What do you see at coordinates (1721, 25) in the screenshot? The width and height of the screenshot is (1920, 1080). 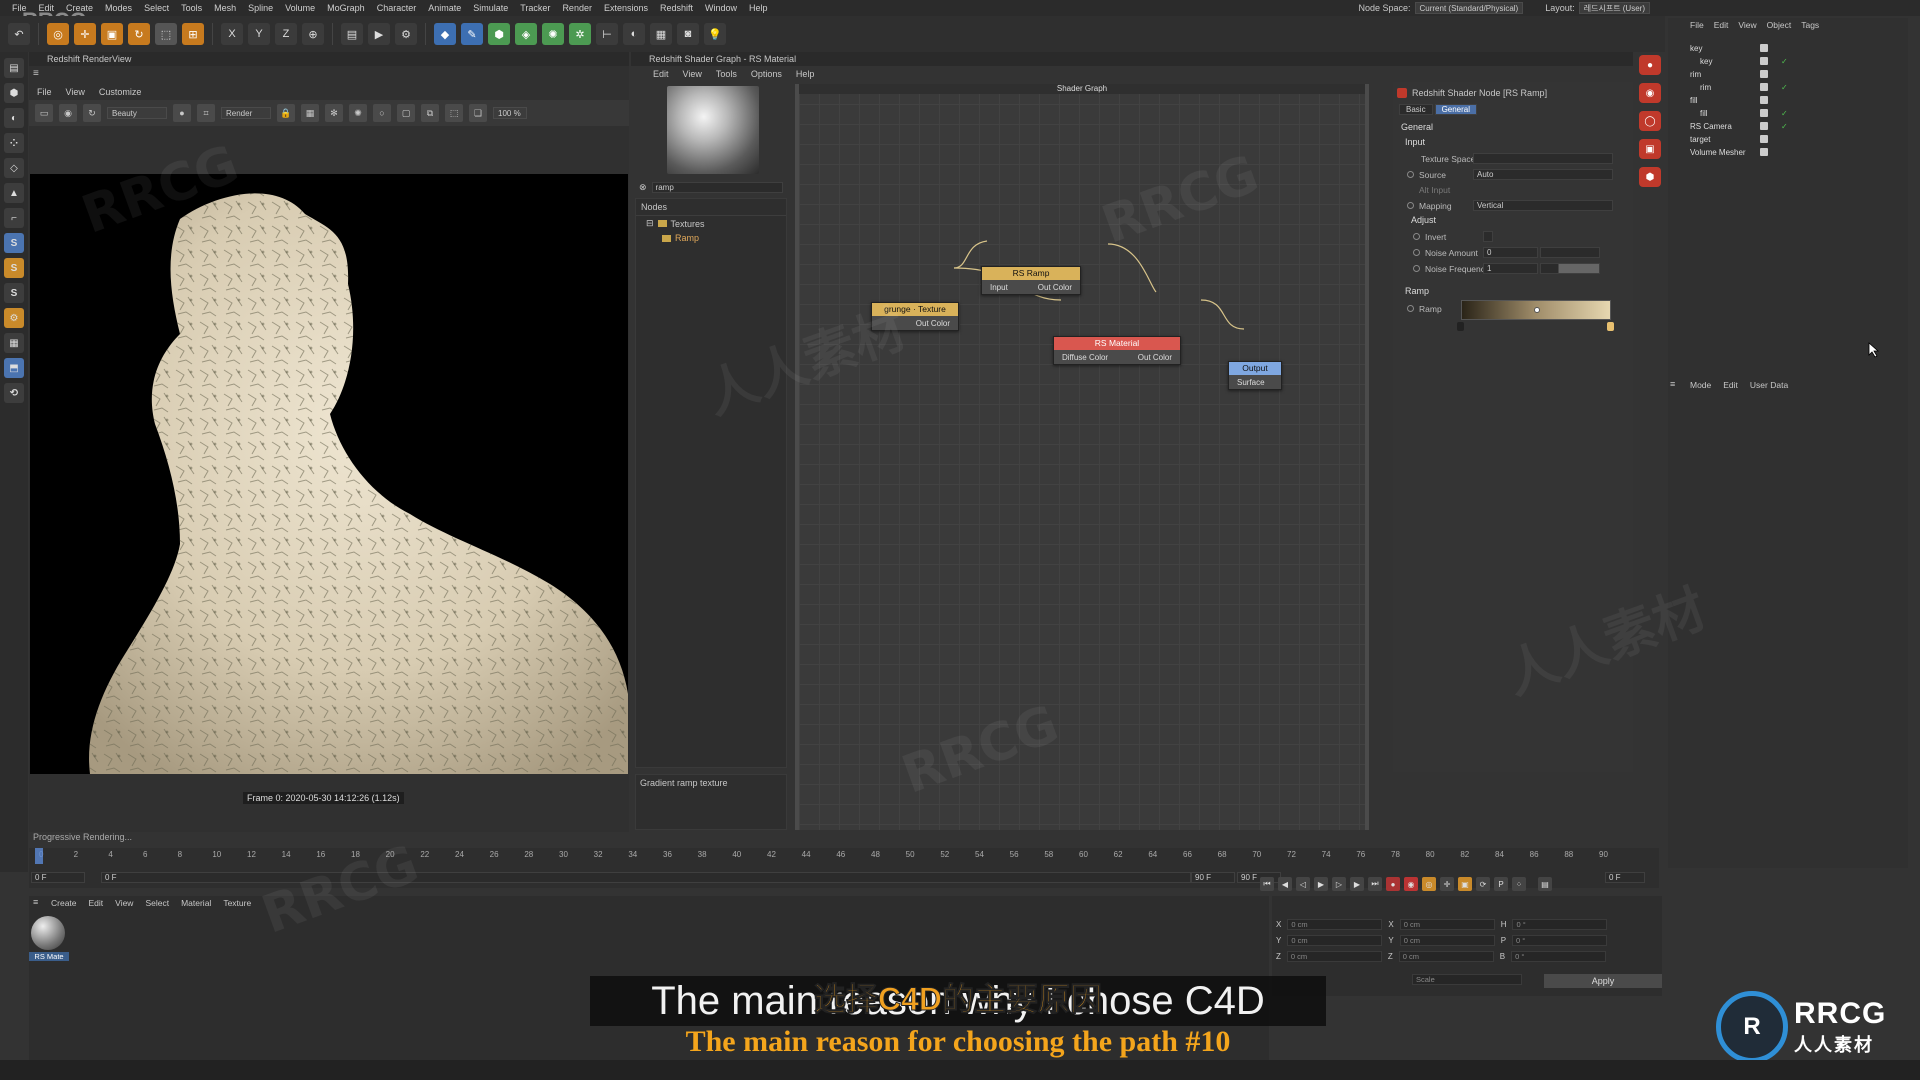 I see `om-menu-edit: Edit` at bounding box center [1721, 25].